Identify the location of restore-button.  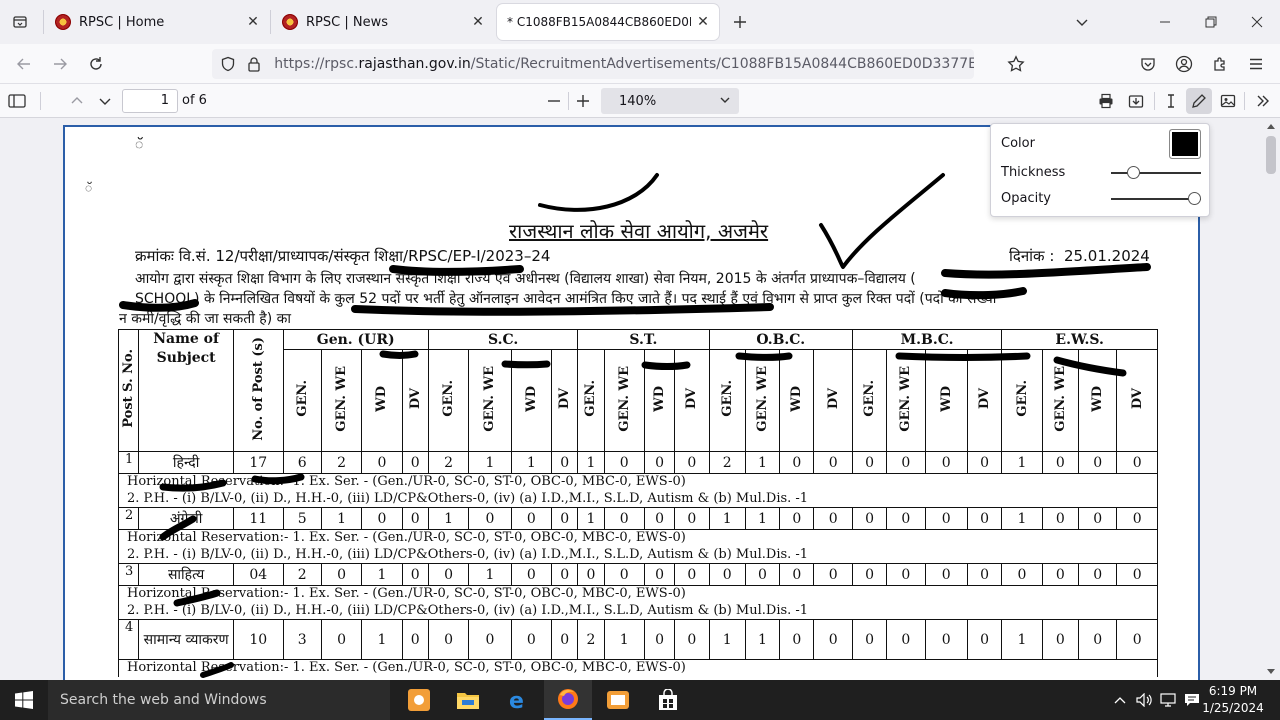
(1211, 22).